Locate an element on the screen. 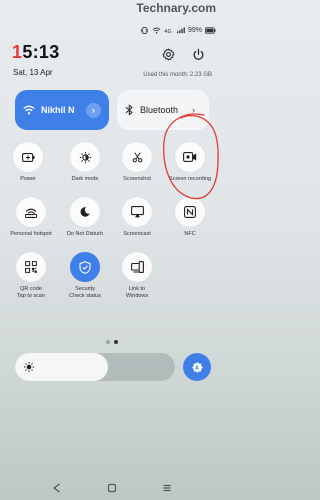 The height and width of the screenshot is (500, 320). toggle-label: Power is located at coordinates (28, 179).